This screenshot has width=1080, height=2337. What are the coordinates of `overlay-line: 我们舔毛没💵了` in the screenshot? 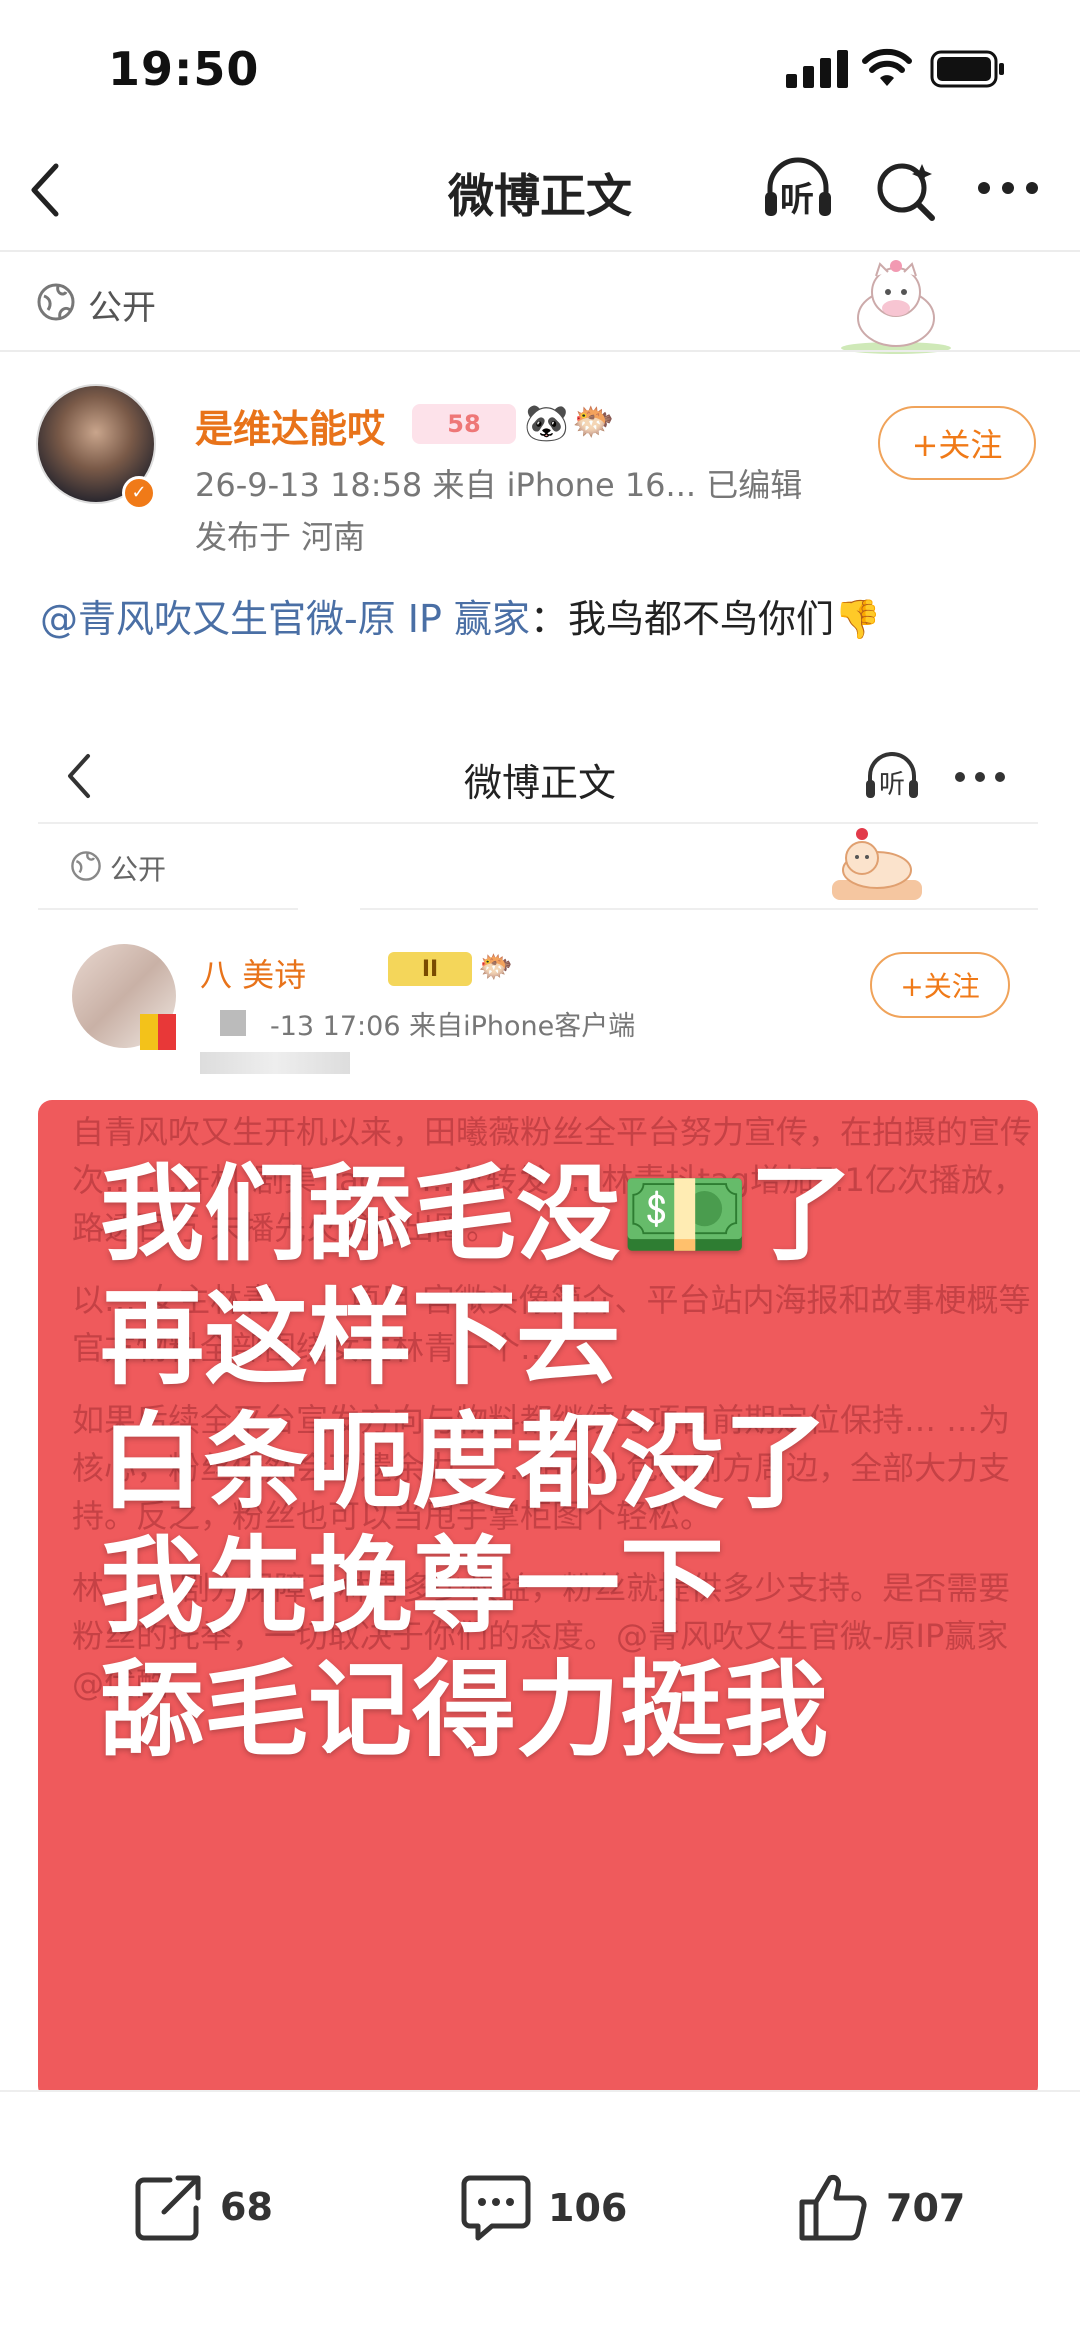 It's located at (477, 1214).